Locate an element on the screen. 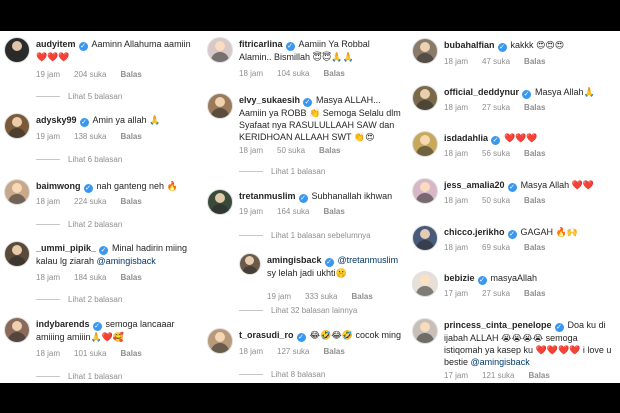 This screenshot has width=620, height=413. username: t_orasudi_ro is located at coordinates (266, 335).